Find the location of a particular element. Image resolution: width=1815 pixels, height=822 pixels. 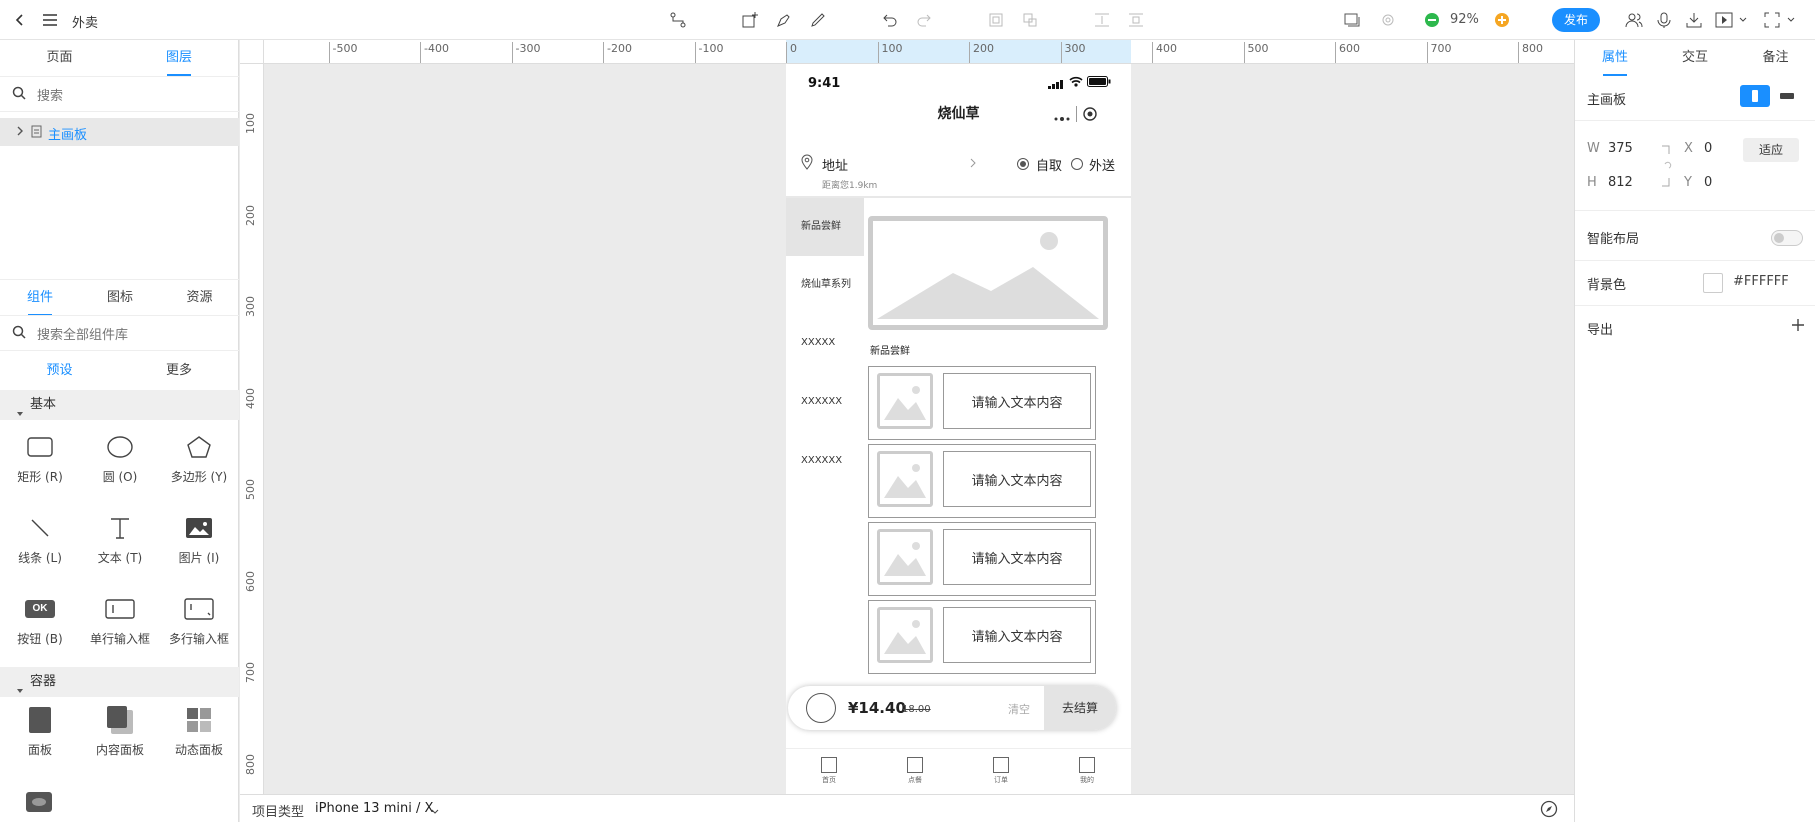

connector-icon is located at coordinates (678, 20).